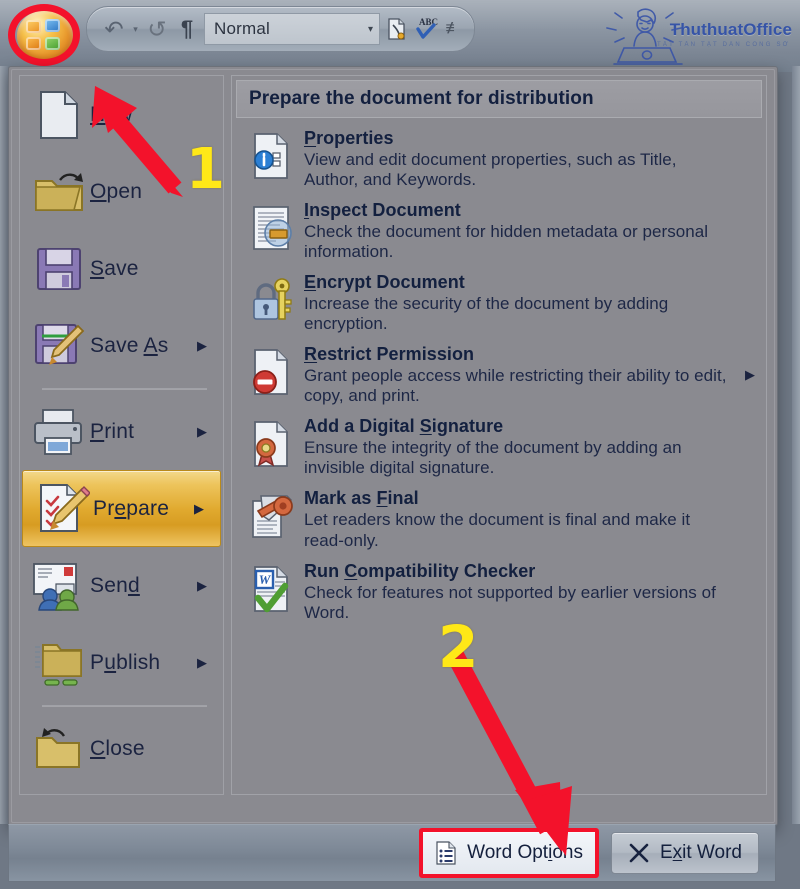 The width and height of the screenshot is (800, 889). I want to click on arrow-to-word-options, so click(509, 753).